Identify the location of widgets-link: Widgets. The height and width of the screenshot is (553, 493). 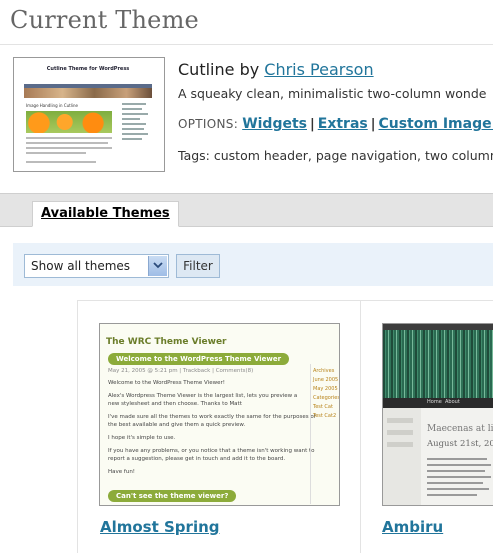
(274, 124).